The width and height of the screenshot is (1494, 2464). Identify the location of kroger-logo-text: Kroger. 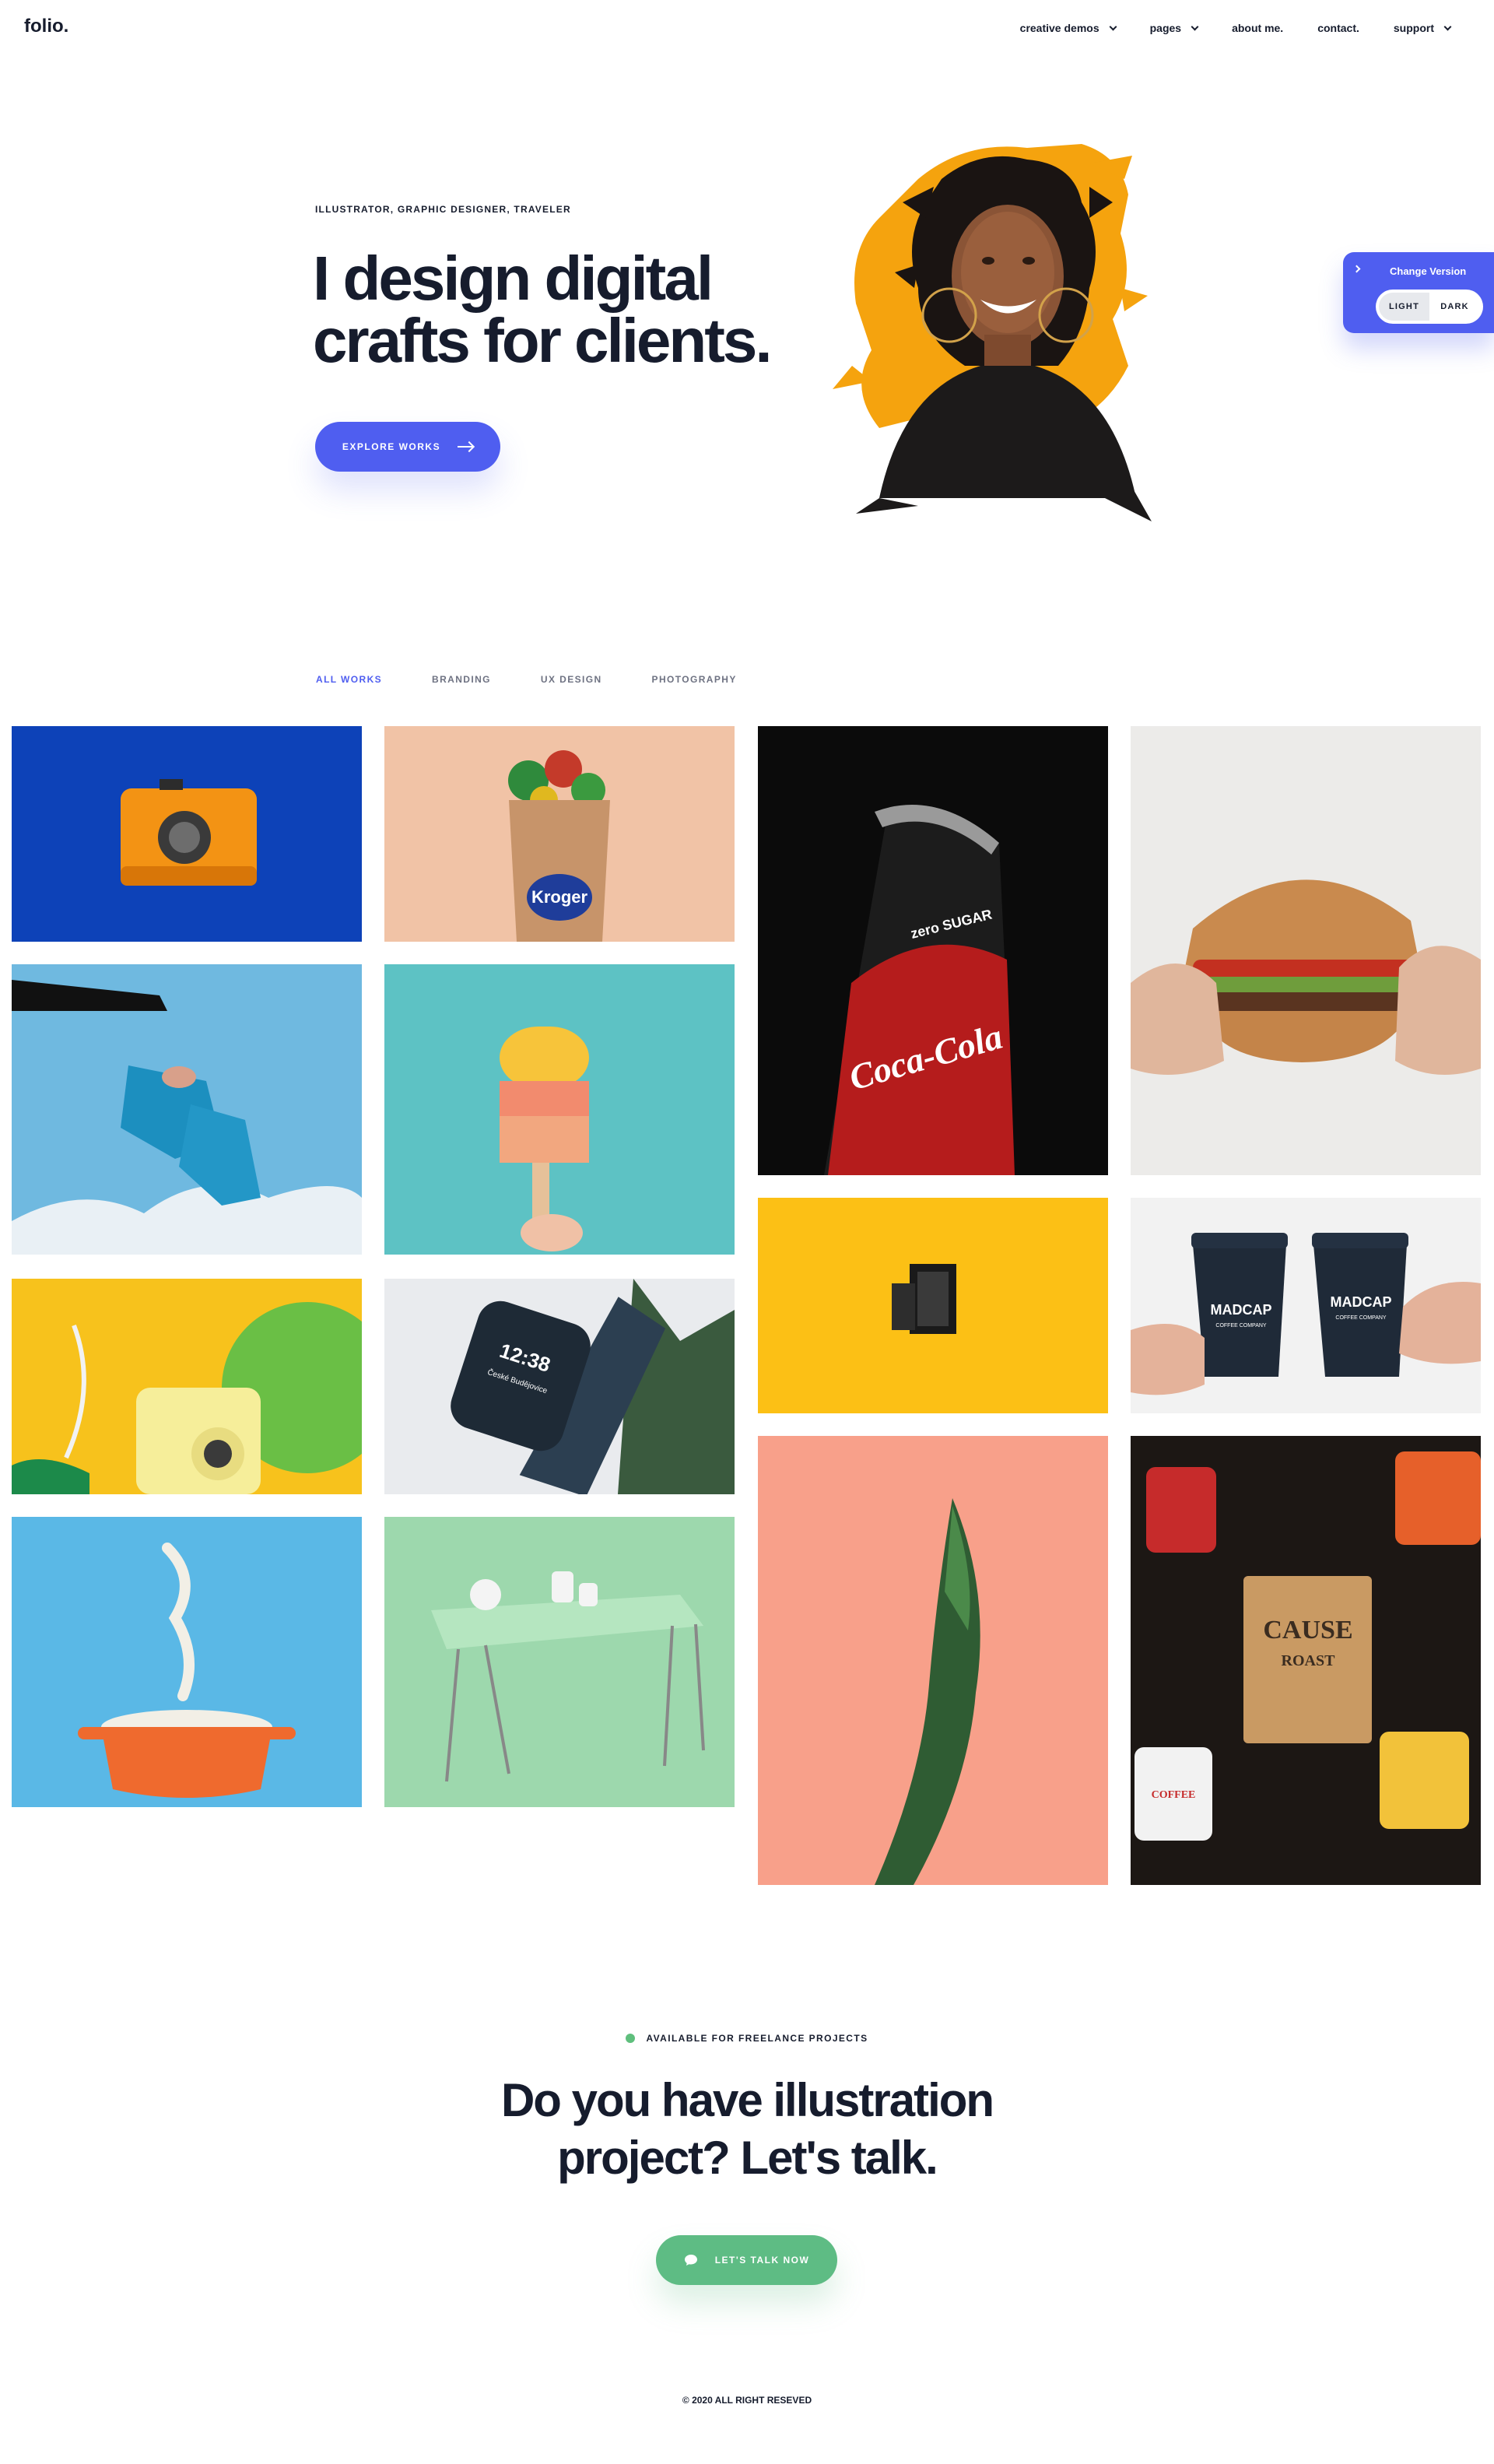
(559, 897).